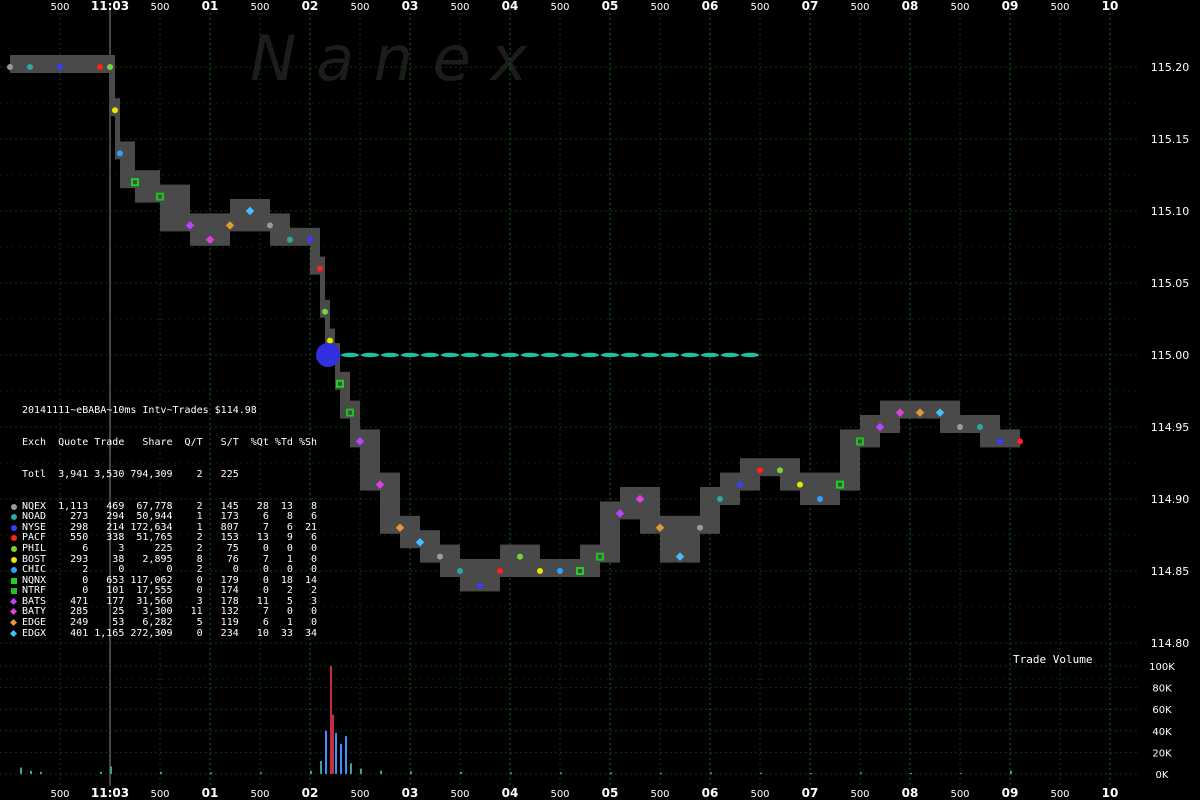 The image size is (1200, 800). What do you see at coordinates (170, 601) in the screenshot?
I see `stats-row-text: BATS 471 177 31,560 3 178 11 5 3` at bounding box center [170, 601].